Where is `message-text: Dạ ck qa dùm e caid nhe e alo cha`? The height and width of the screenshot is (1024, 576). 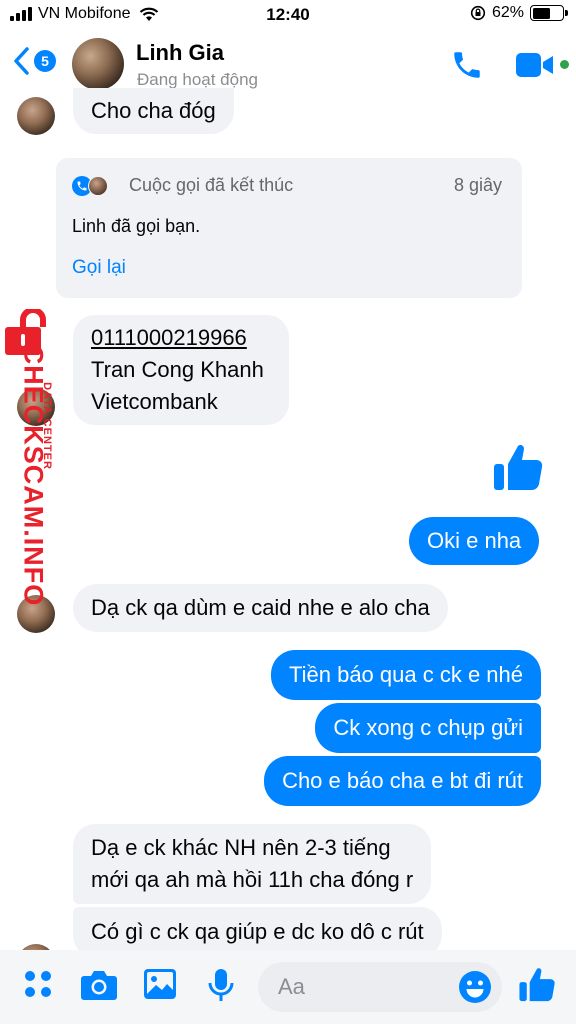
message-text: Dạ ck qa dùm e caid nhe e alo cha is located at coordinates (260, 607).